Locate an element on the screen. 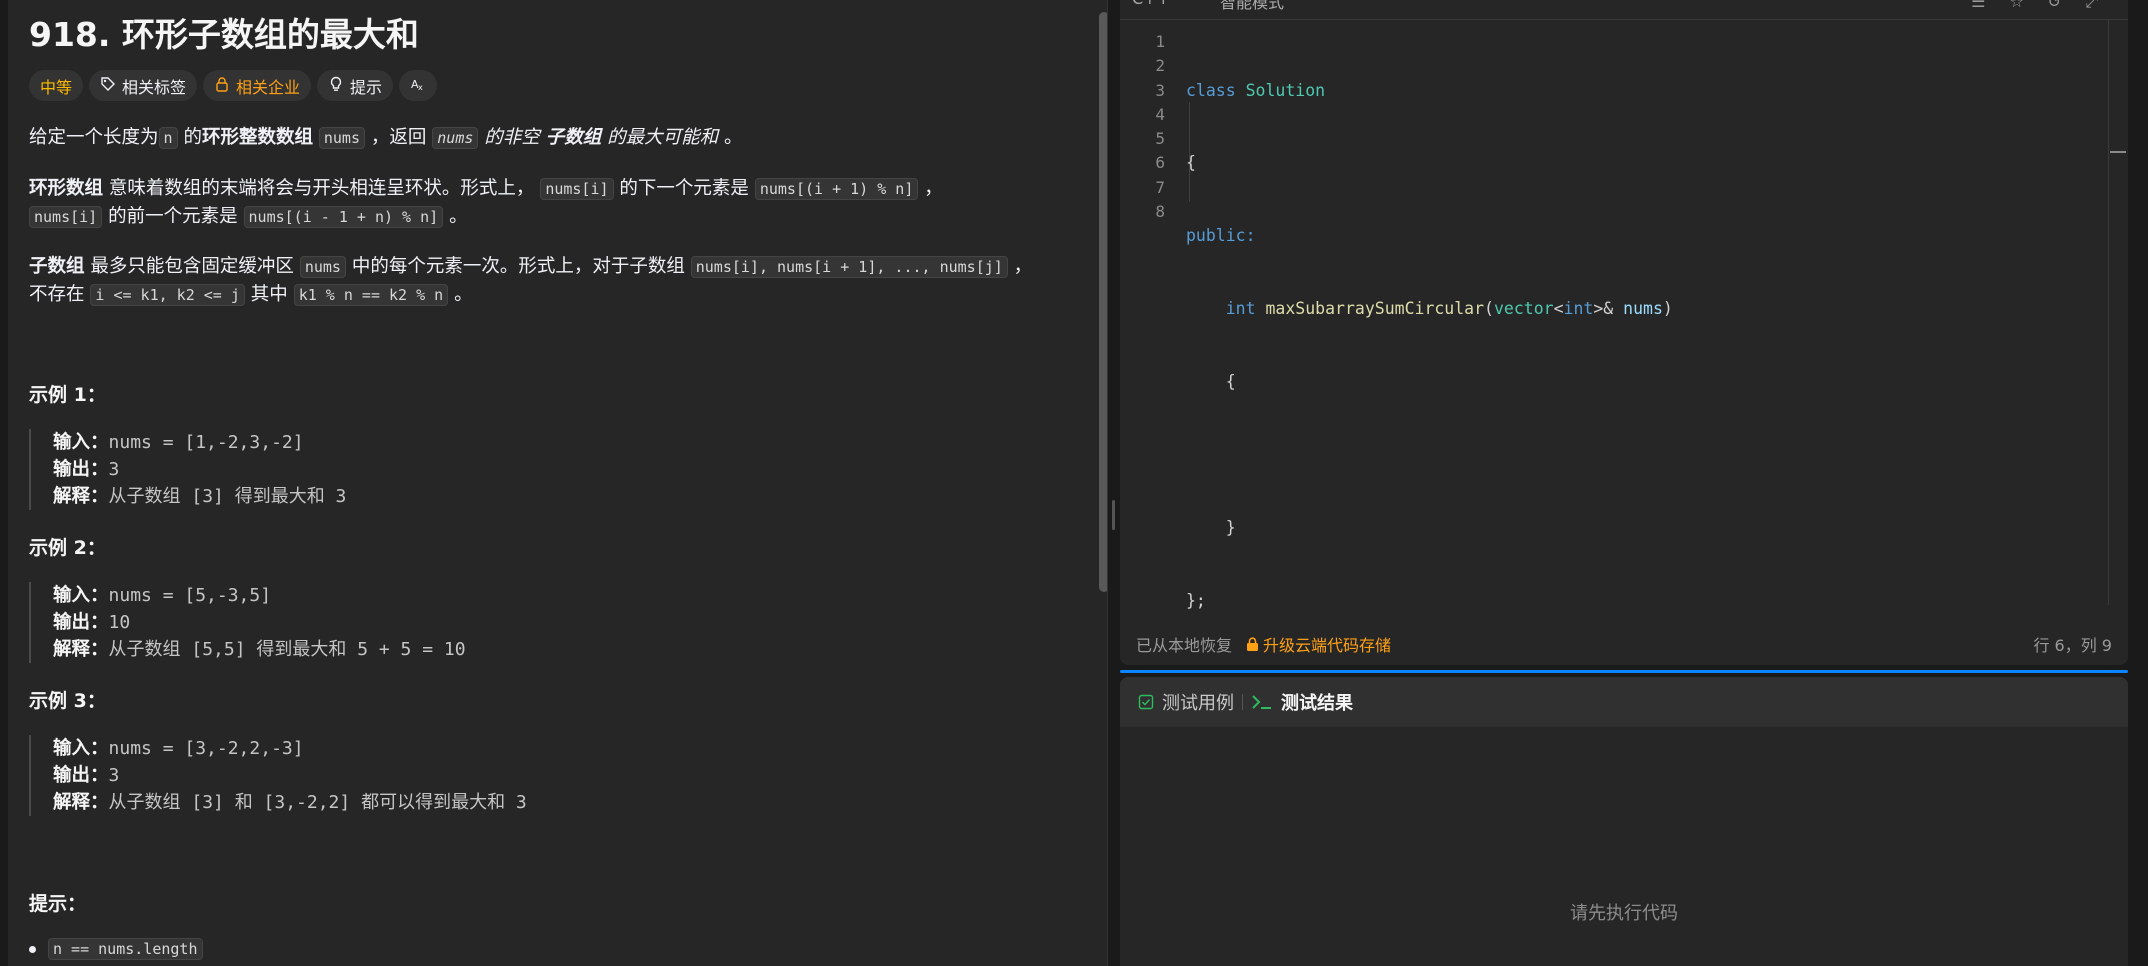  bookmark-icon: ☆ is located at coordinates (2016, 6).